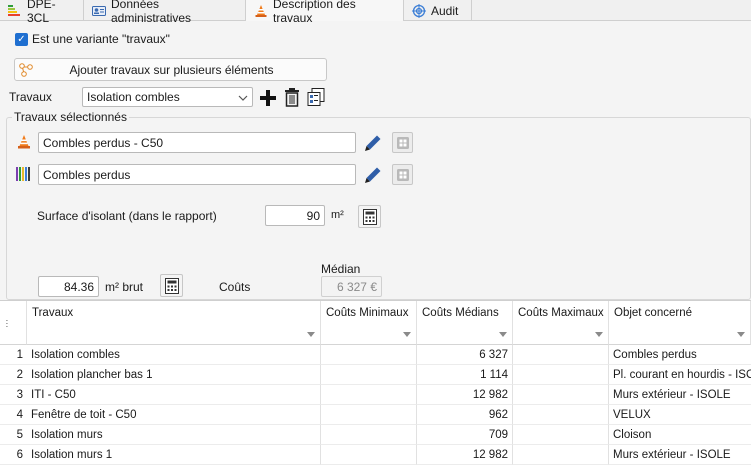 The width and height of the screenshot is (751, 475). Describe the element at coordinates (197, 142) in the screenshot. I see `selected-item-1-field: Combles perdus - C50` at that location.